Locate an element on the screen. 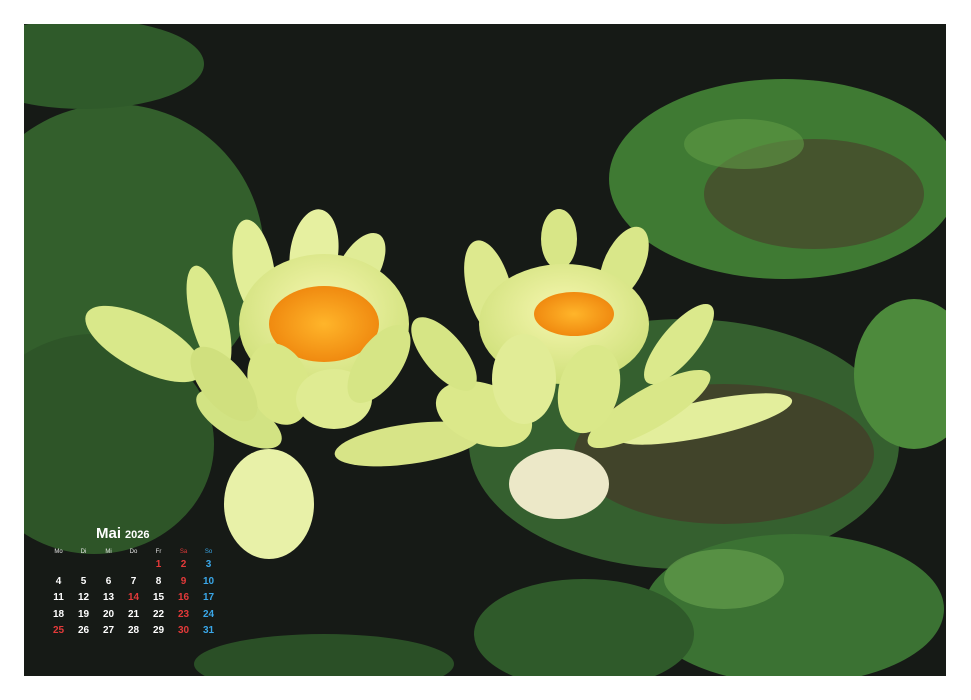 This screenshot has height=700, width=971. calendar-month: Mai is located at coordinates (109, 533).